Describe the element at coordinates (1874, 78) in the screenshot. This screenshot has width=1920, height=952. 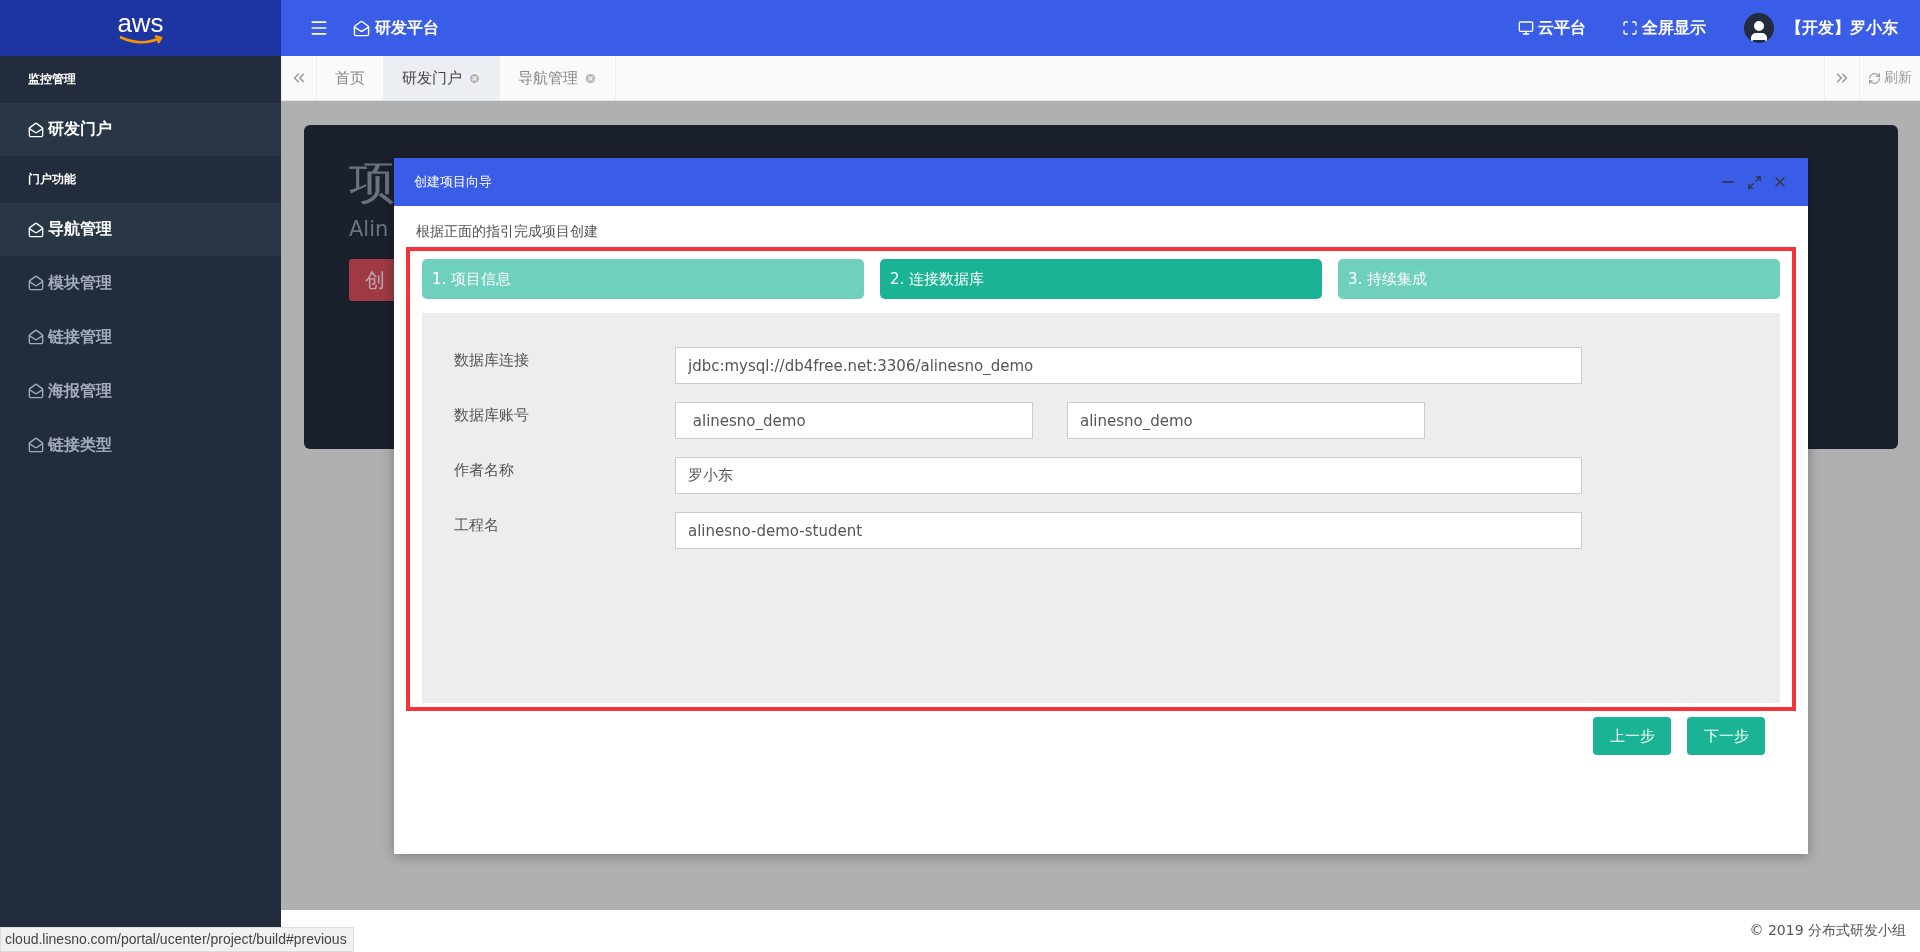
I see `refresh-icon` at that location.